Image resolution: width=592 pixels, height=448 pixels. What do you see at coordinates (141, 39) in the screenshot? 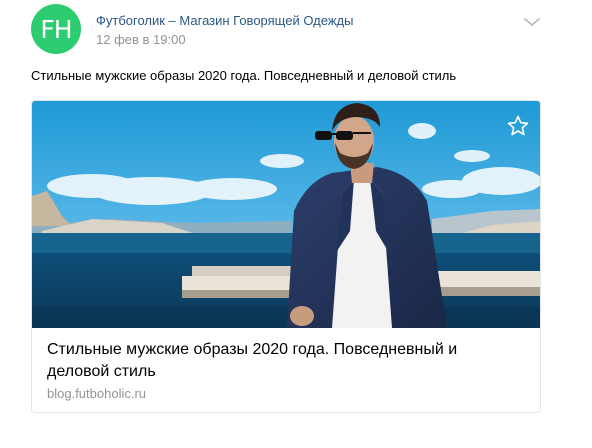
I see `post-date-link: 12 фев в 19:00` at bounding box center [141, 39].